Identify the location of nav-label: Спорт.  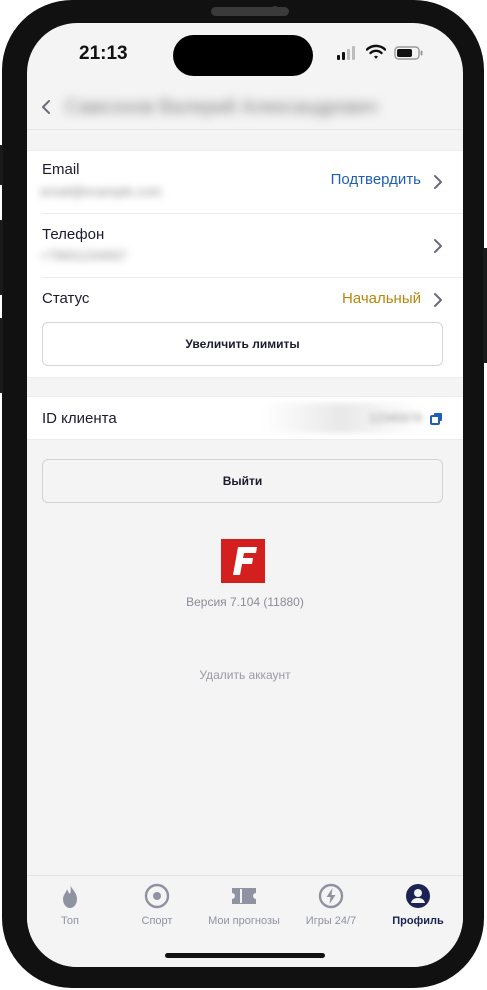
(157, 921).